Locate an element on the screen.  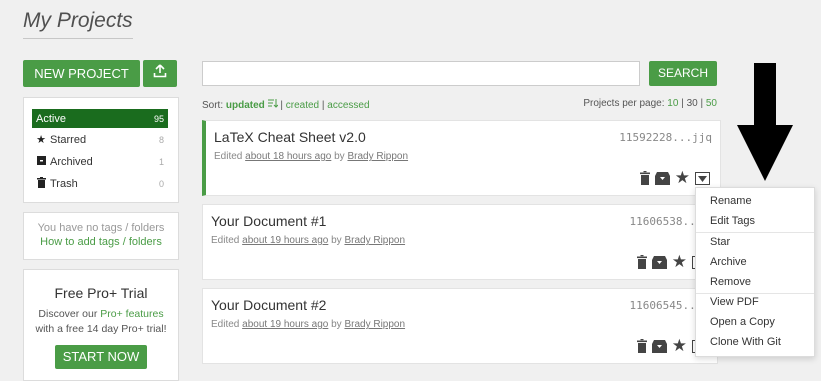
sort-created-link: created is located at coordinates (302, 105).